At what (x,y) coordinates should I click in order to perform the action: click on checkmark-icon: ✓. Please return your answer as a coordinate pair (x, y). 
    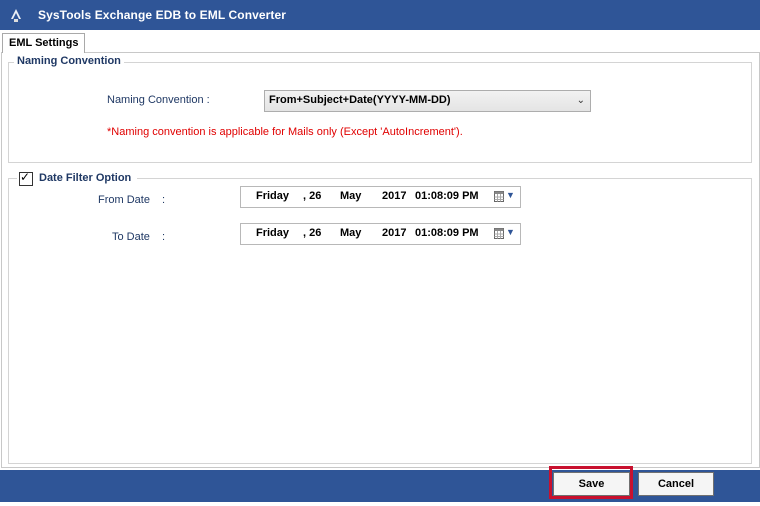
    Looking at the image, I should click on (25, 177).